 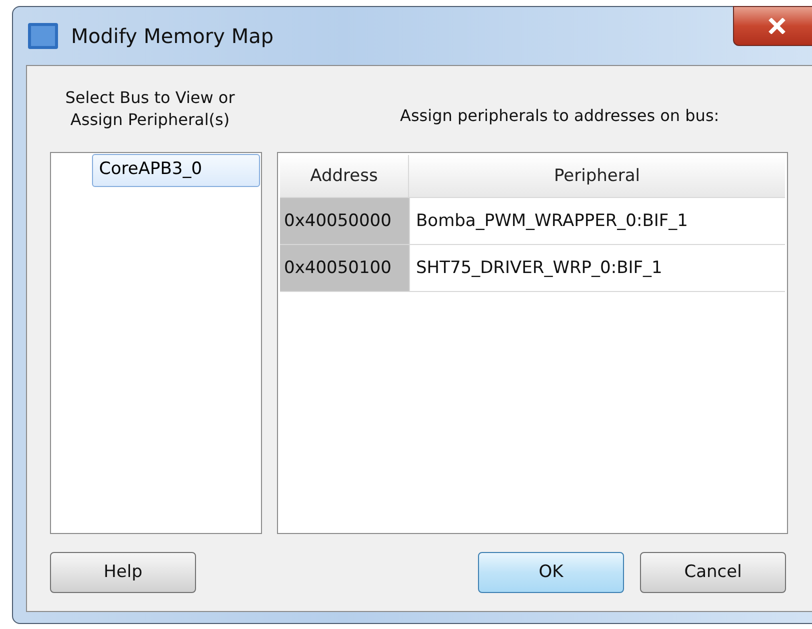 I want to click on column-header: Peripheral, so click(x=597, y=176).